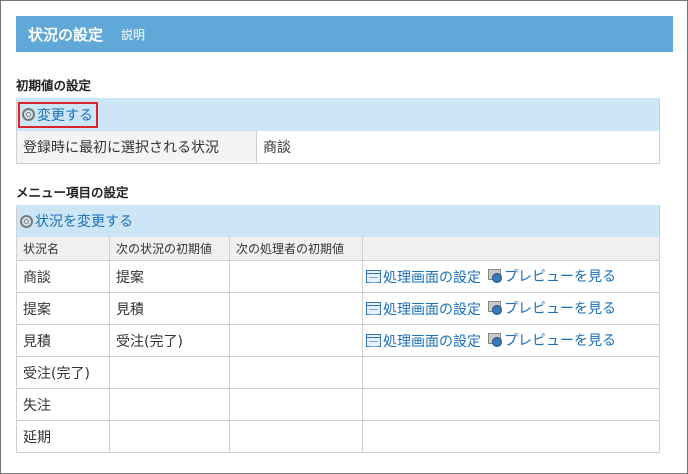 The height and width of the screenshot is (474, 688). I want to click on next-status: 提案, so click(169, 276).